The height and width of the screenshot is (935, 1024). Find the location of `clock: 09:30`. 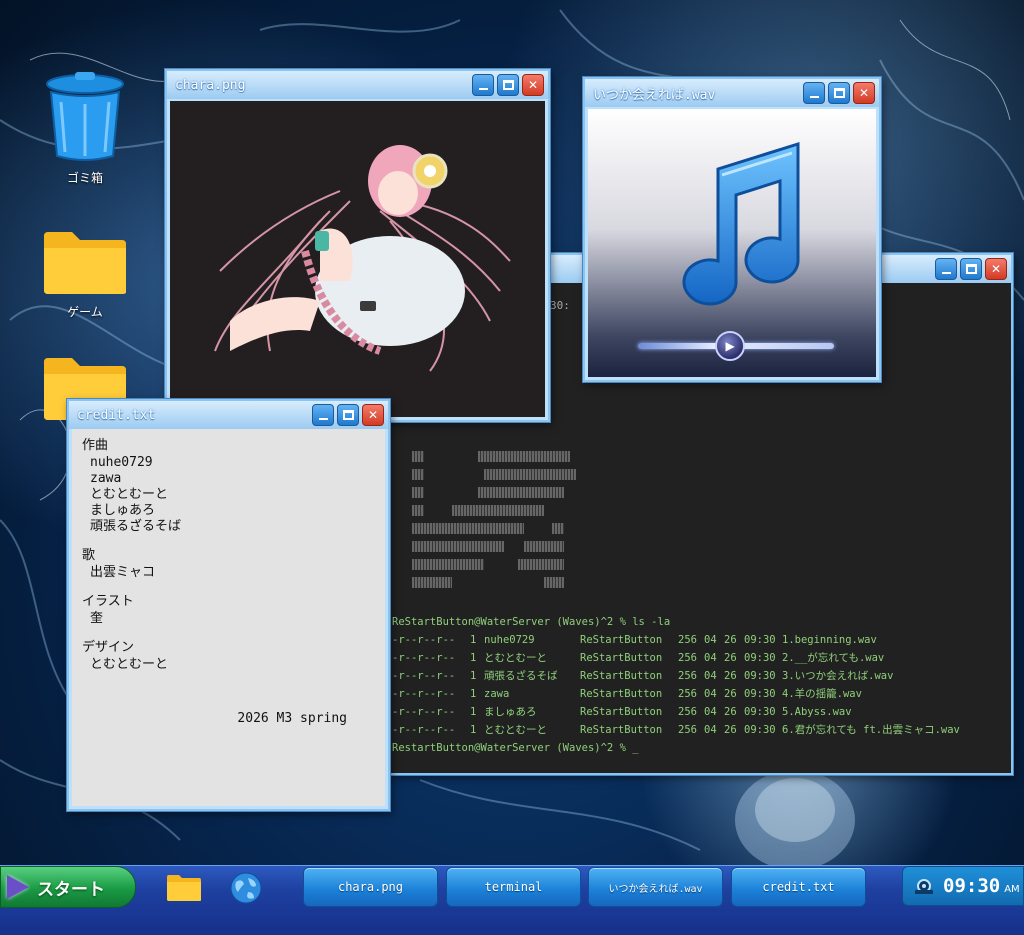

clock: 09:30 is located at coordinates (971, 886).